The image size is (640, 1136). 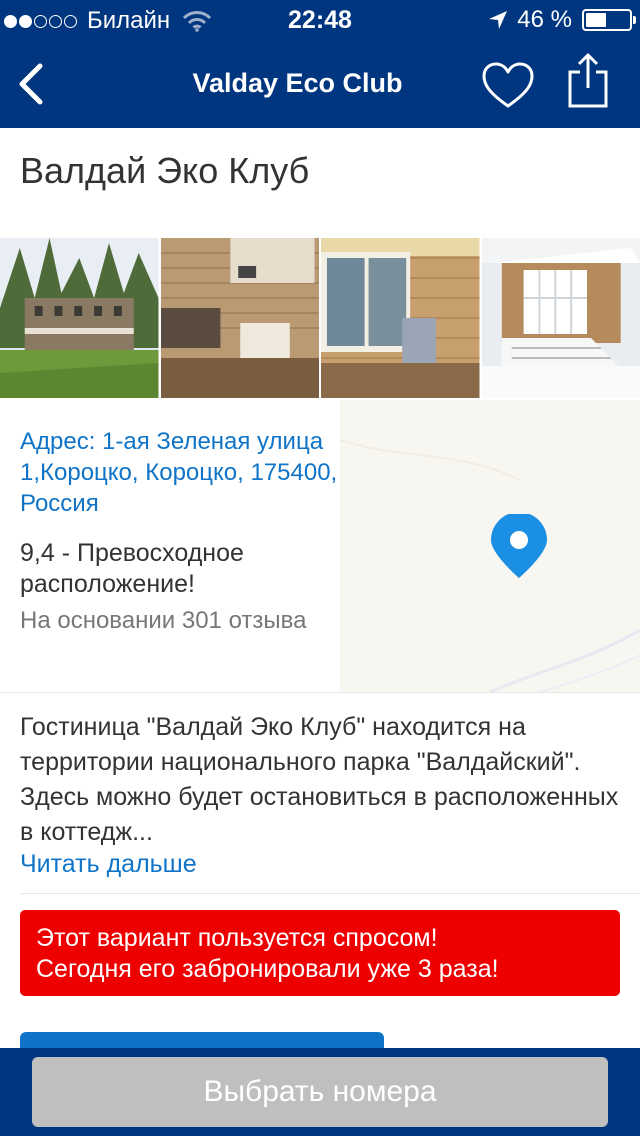 I want to click on header: Билайн 22:48 46 % Valday Eco Club, so click(x=320, y=64).